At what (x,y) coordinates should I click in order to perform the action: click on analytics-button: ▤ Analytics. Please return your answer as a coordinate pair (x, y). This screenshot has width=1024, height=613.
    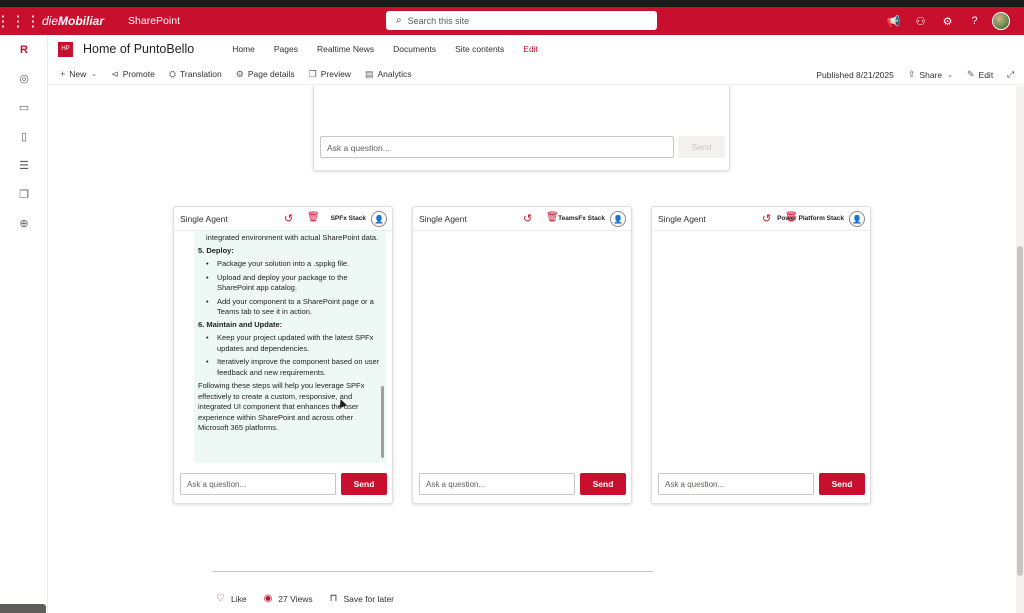
    Looking at the image, I should click on (388, 74).